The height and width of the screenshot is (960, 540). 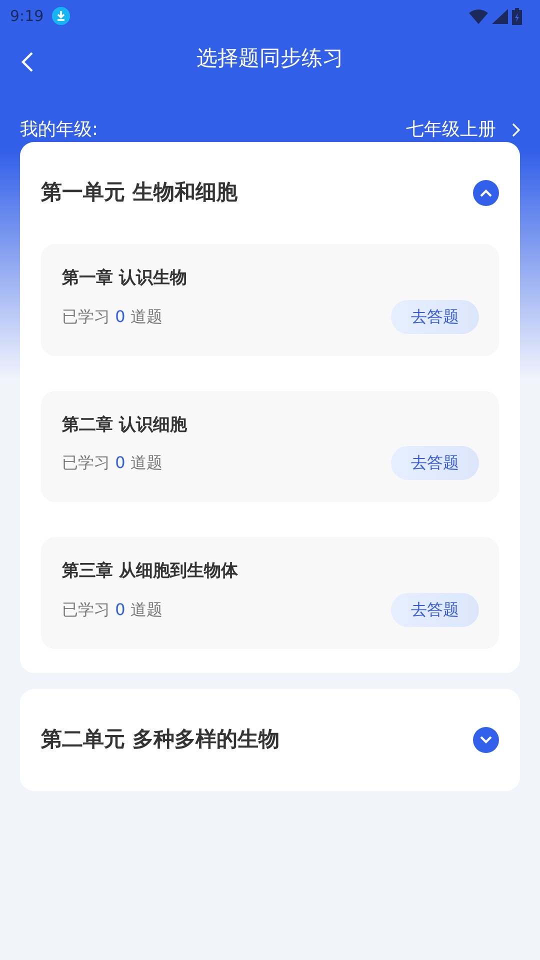 I want to click on chevron-down-icon, so click(x=486, y=740).